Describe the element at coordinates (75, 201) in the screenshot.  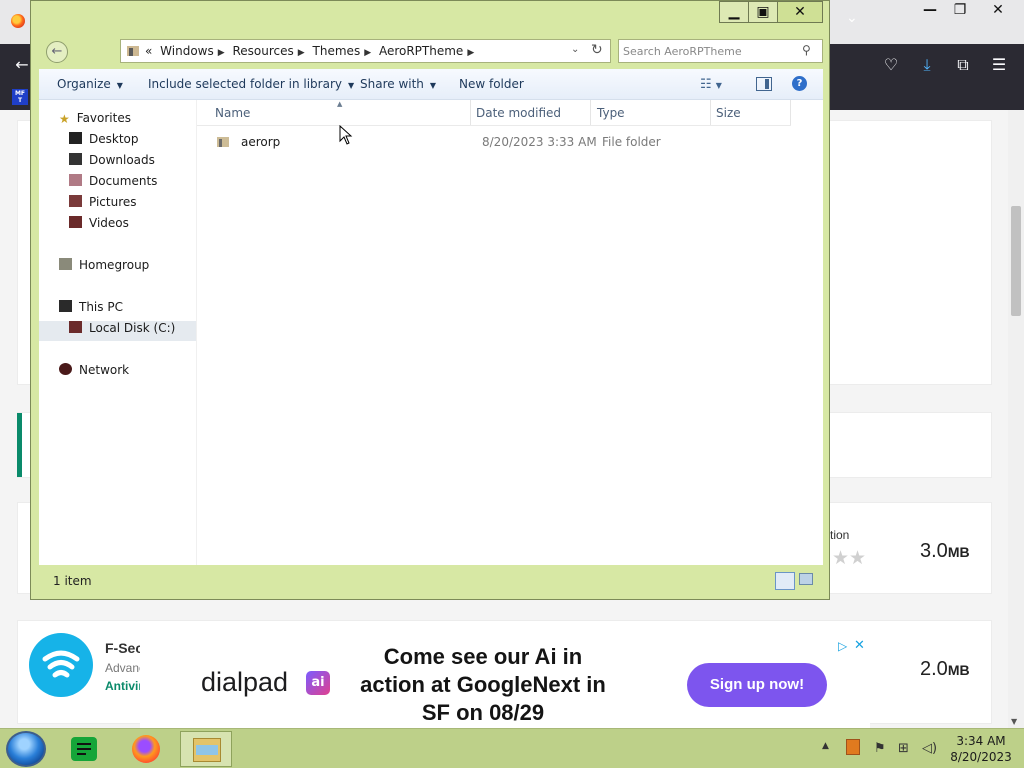
I see `pictures-icon` at that location.